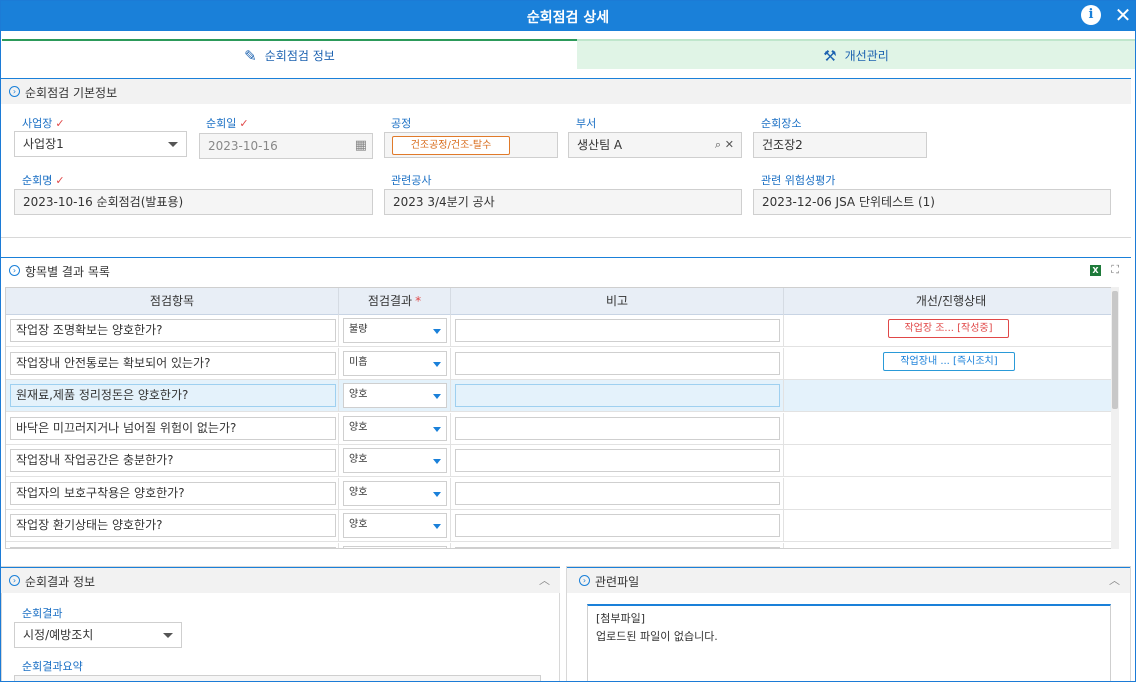  Describe the element at coordinates (286, 146) in the screenshot. I see `date-field: 2023-10-16 ▦` at that location.